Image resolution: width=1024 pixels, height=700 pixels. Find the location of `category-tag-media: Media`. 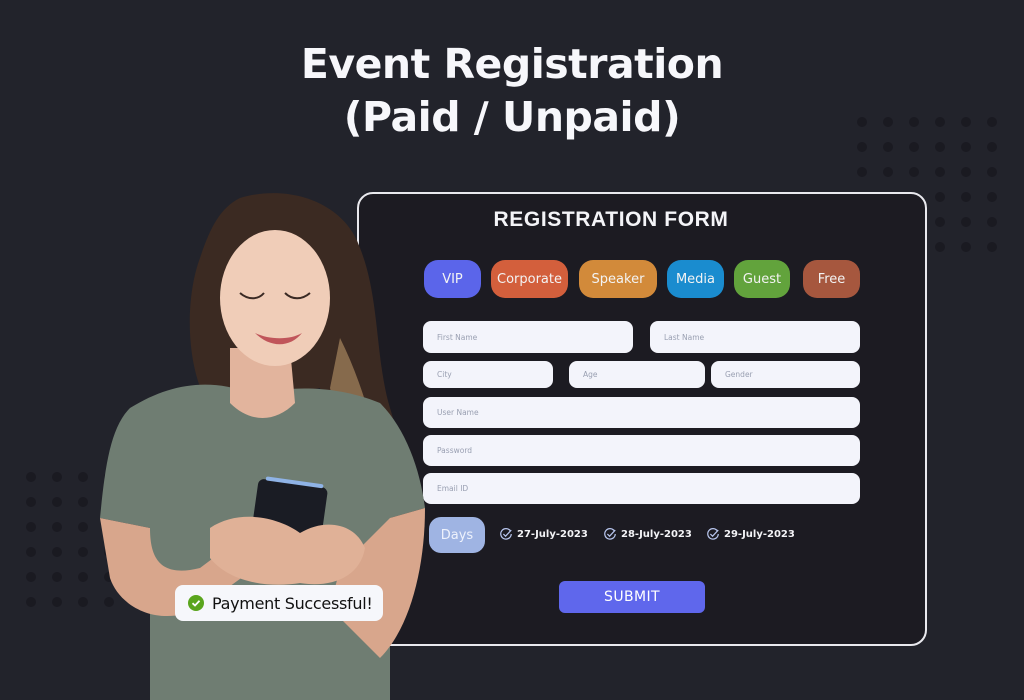

category-tag-media: Media is located at coordinates (695, 279).